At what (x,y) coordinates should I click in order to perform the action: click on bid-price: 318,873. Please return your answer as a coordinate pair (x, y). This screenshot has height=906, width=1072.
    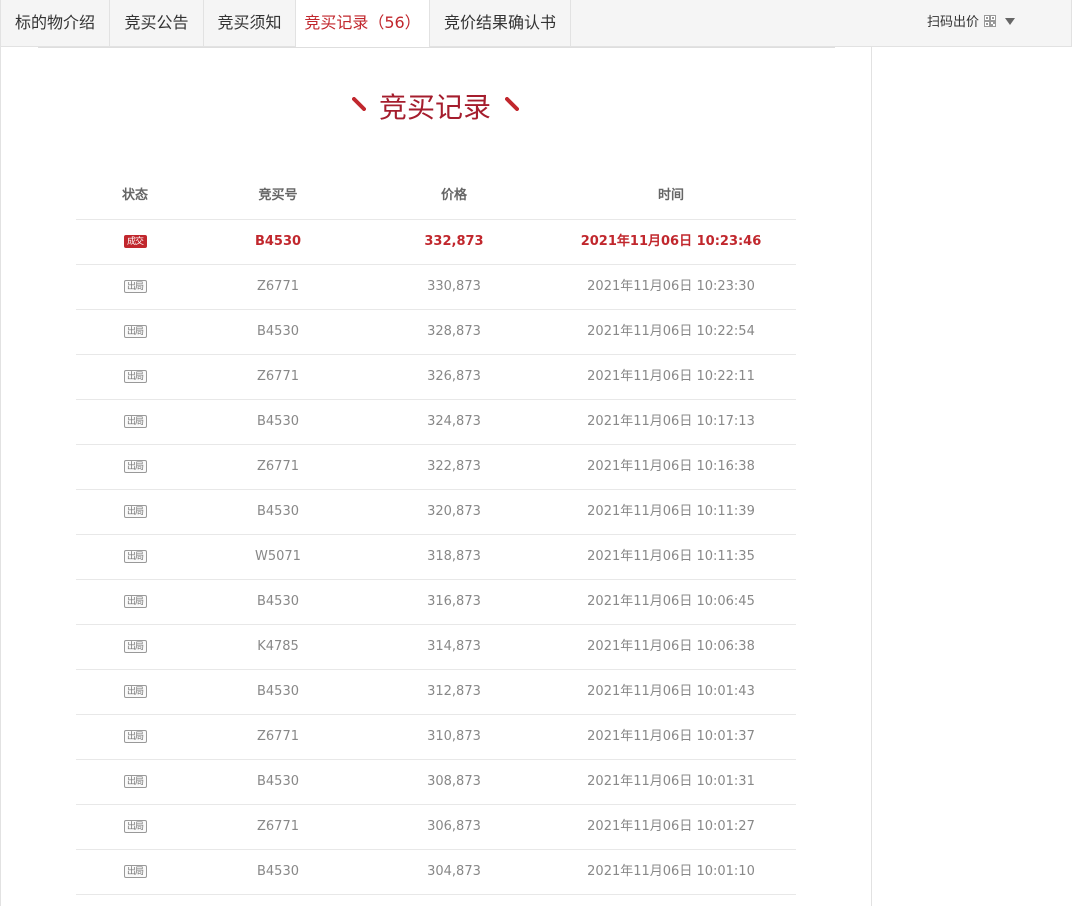
    Looking at the image, I should click on (454, 556).